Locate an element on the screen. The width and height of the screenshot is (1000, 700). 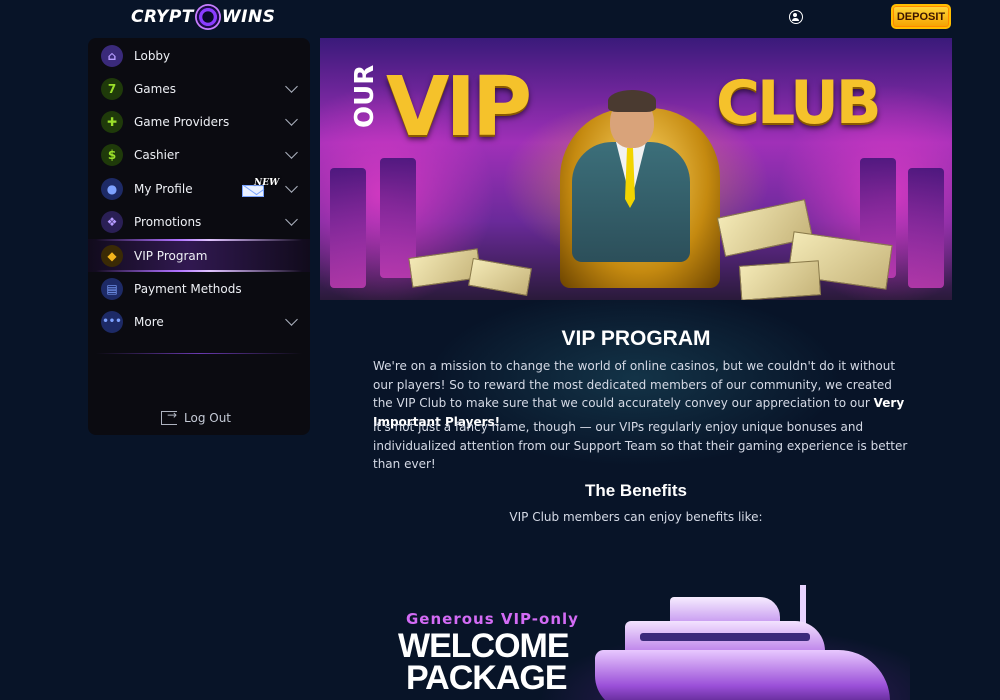
banner-our-text: OUR is located at coordinates (365, 96).